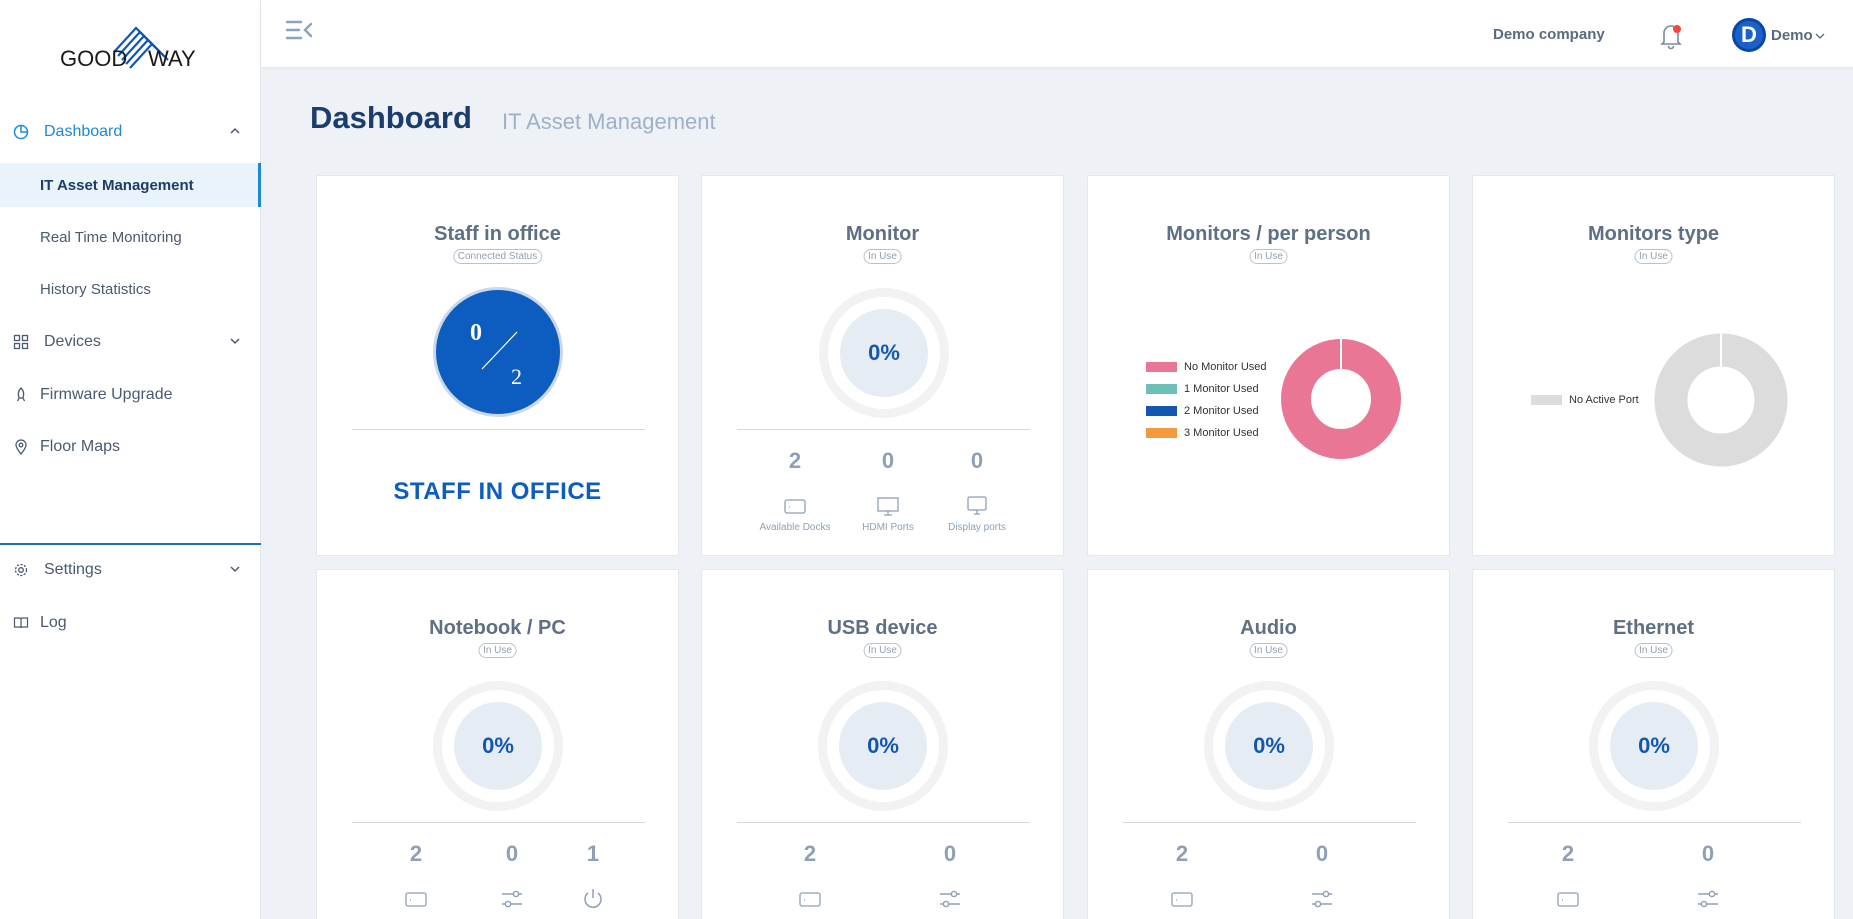  I want to click on sidebar-item-devices: Devices, so click(130, 342).